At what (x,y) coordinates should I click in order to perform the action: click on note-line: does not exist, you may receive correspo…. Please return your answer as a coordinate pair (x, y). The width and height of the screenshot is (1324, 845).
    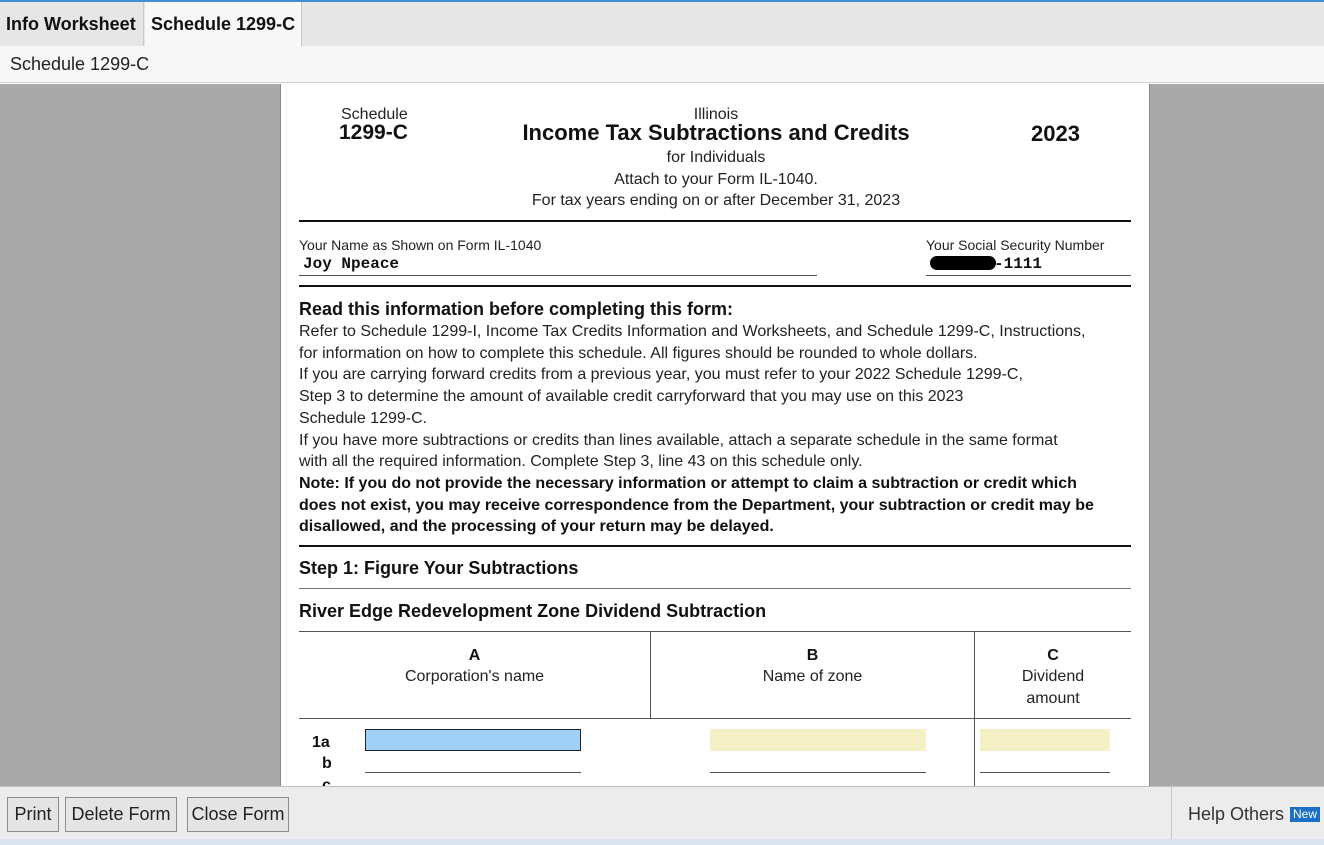
    Looking at the image, I should click on (696, 505).